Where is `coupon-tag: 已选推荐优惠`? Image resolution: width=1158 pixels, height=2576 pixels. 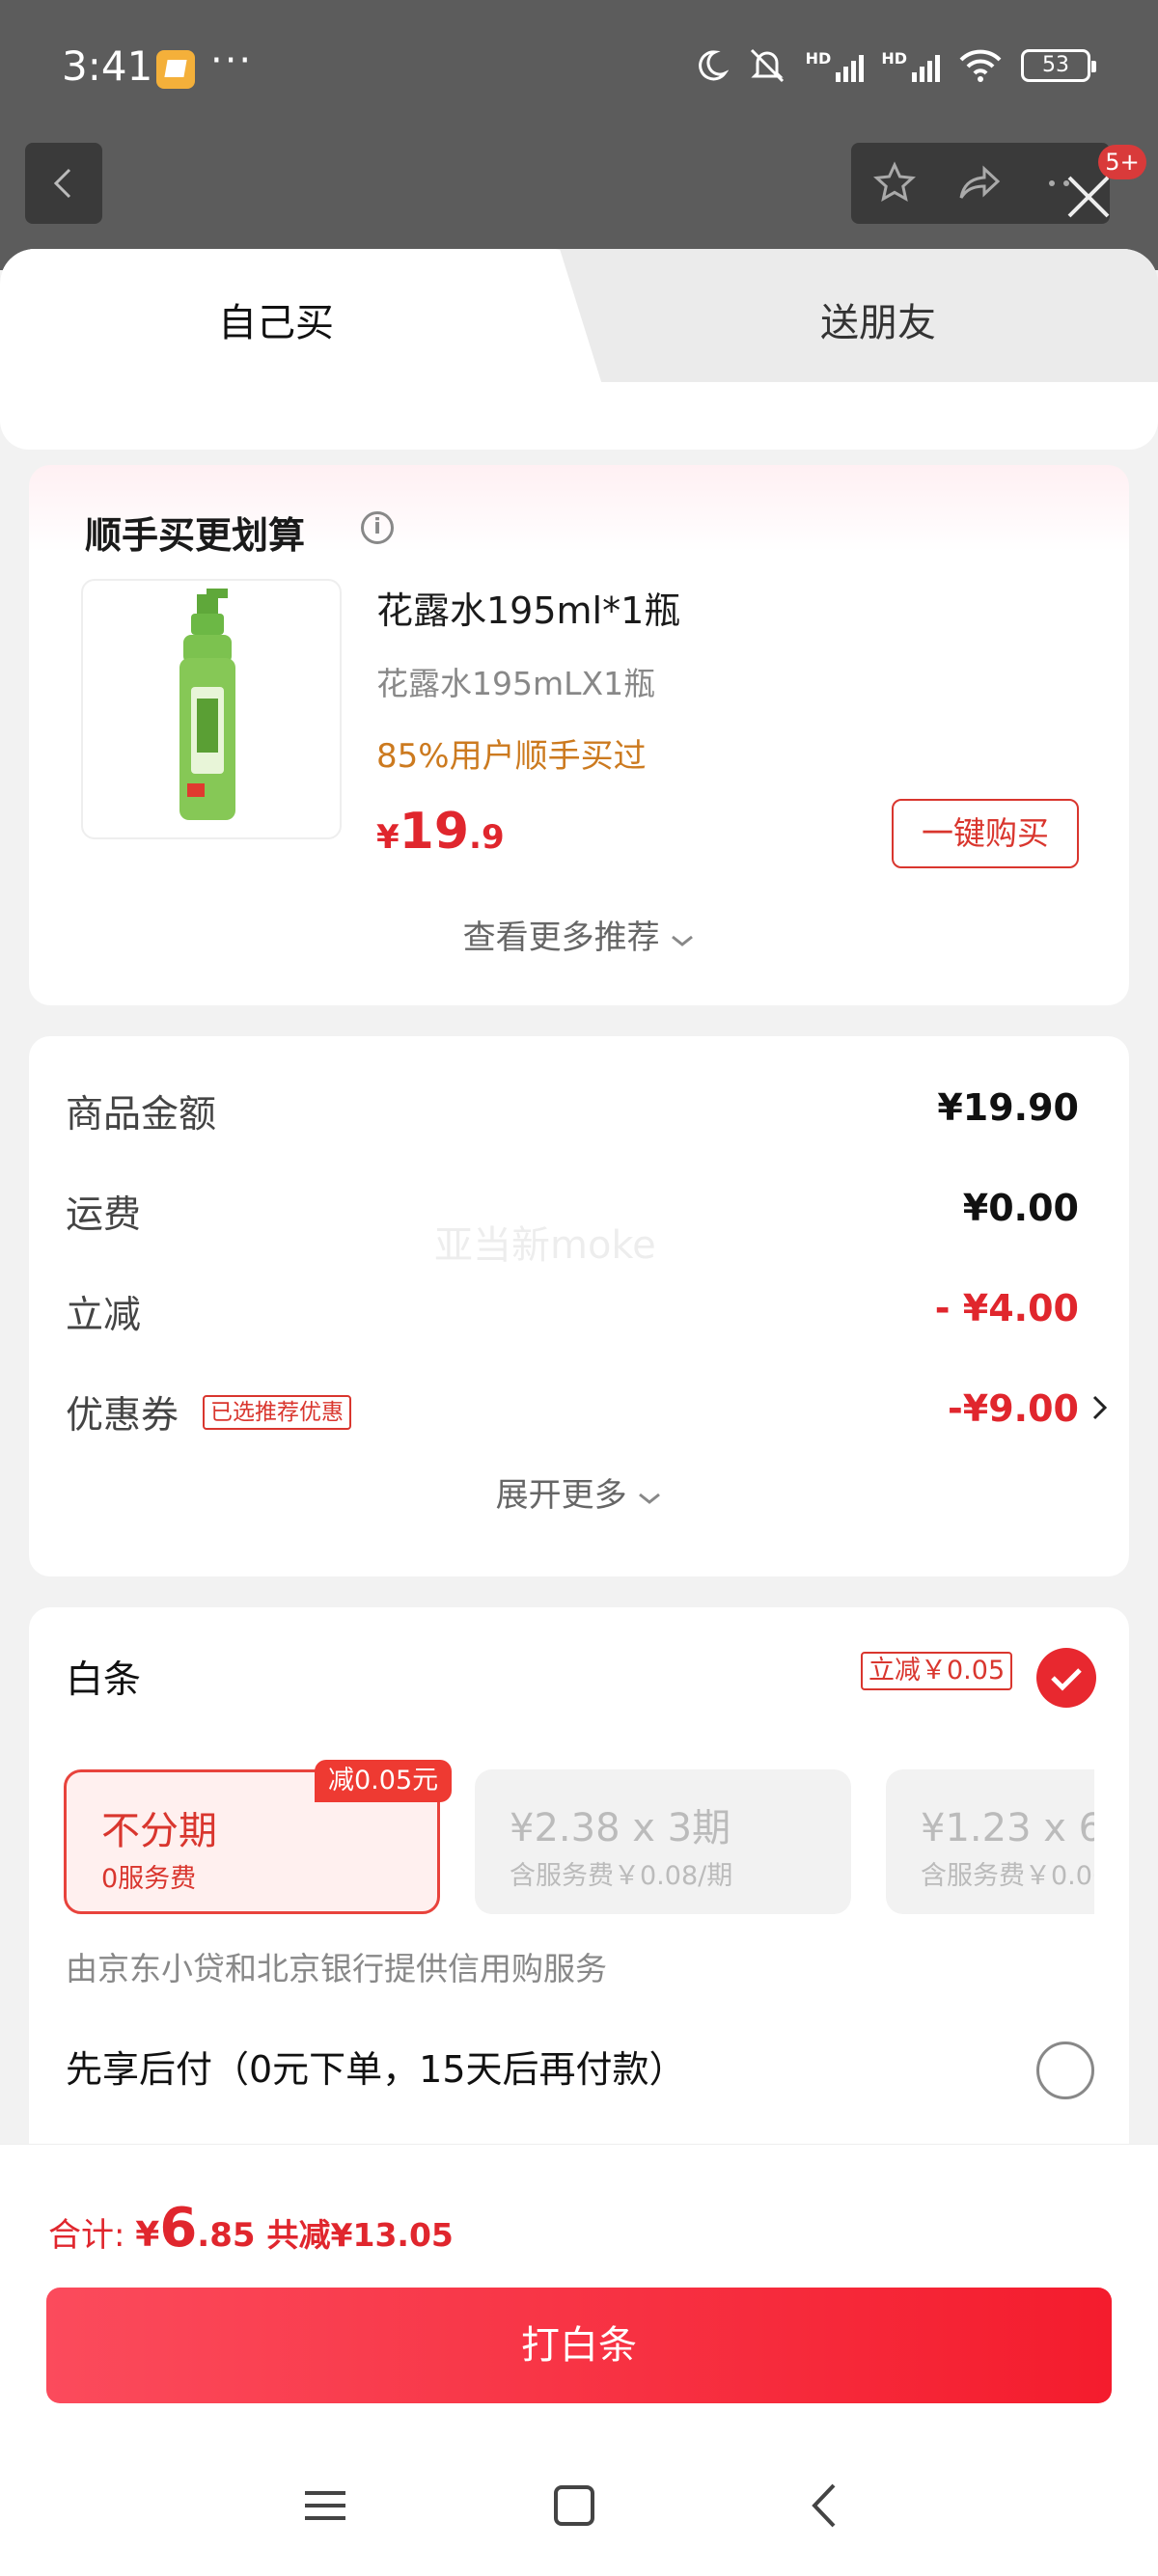 coupon-tag: 已选推荐优惠 is located at coordinates (277, 1413).